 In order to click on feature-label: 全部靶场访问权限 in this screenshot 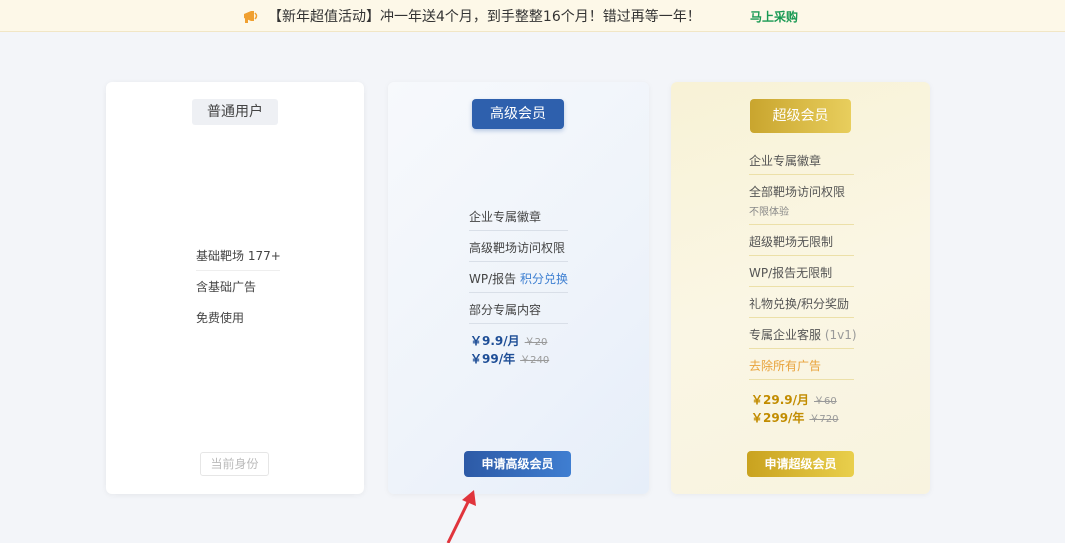, I will do `click(797, 192)`.